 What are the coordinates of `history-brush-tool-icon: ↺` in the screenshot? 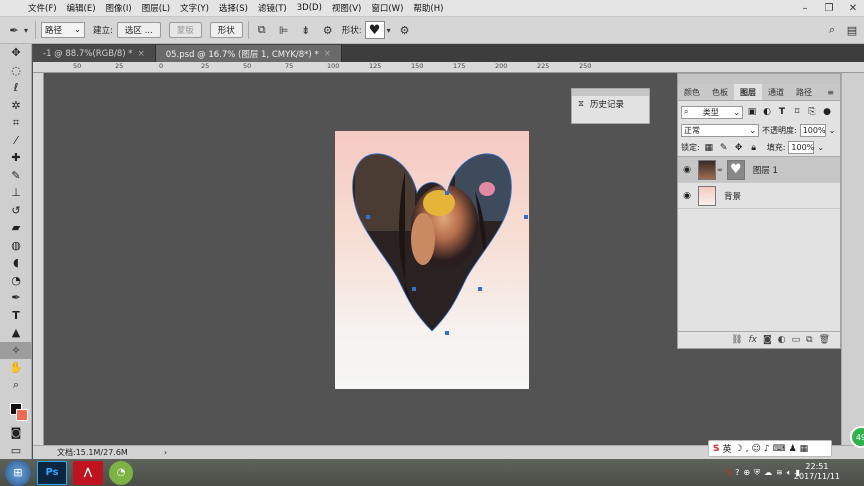 It's located at (16, 211).